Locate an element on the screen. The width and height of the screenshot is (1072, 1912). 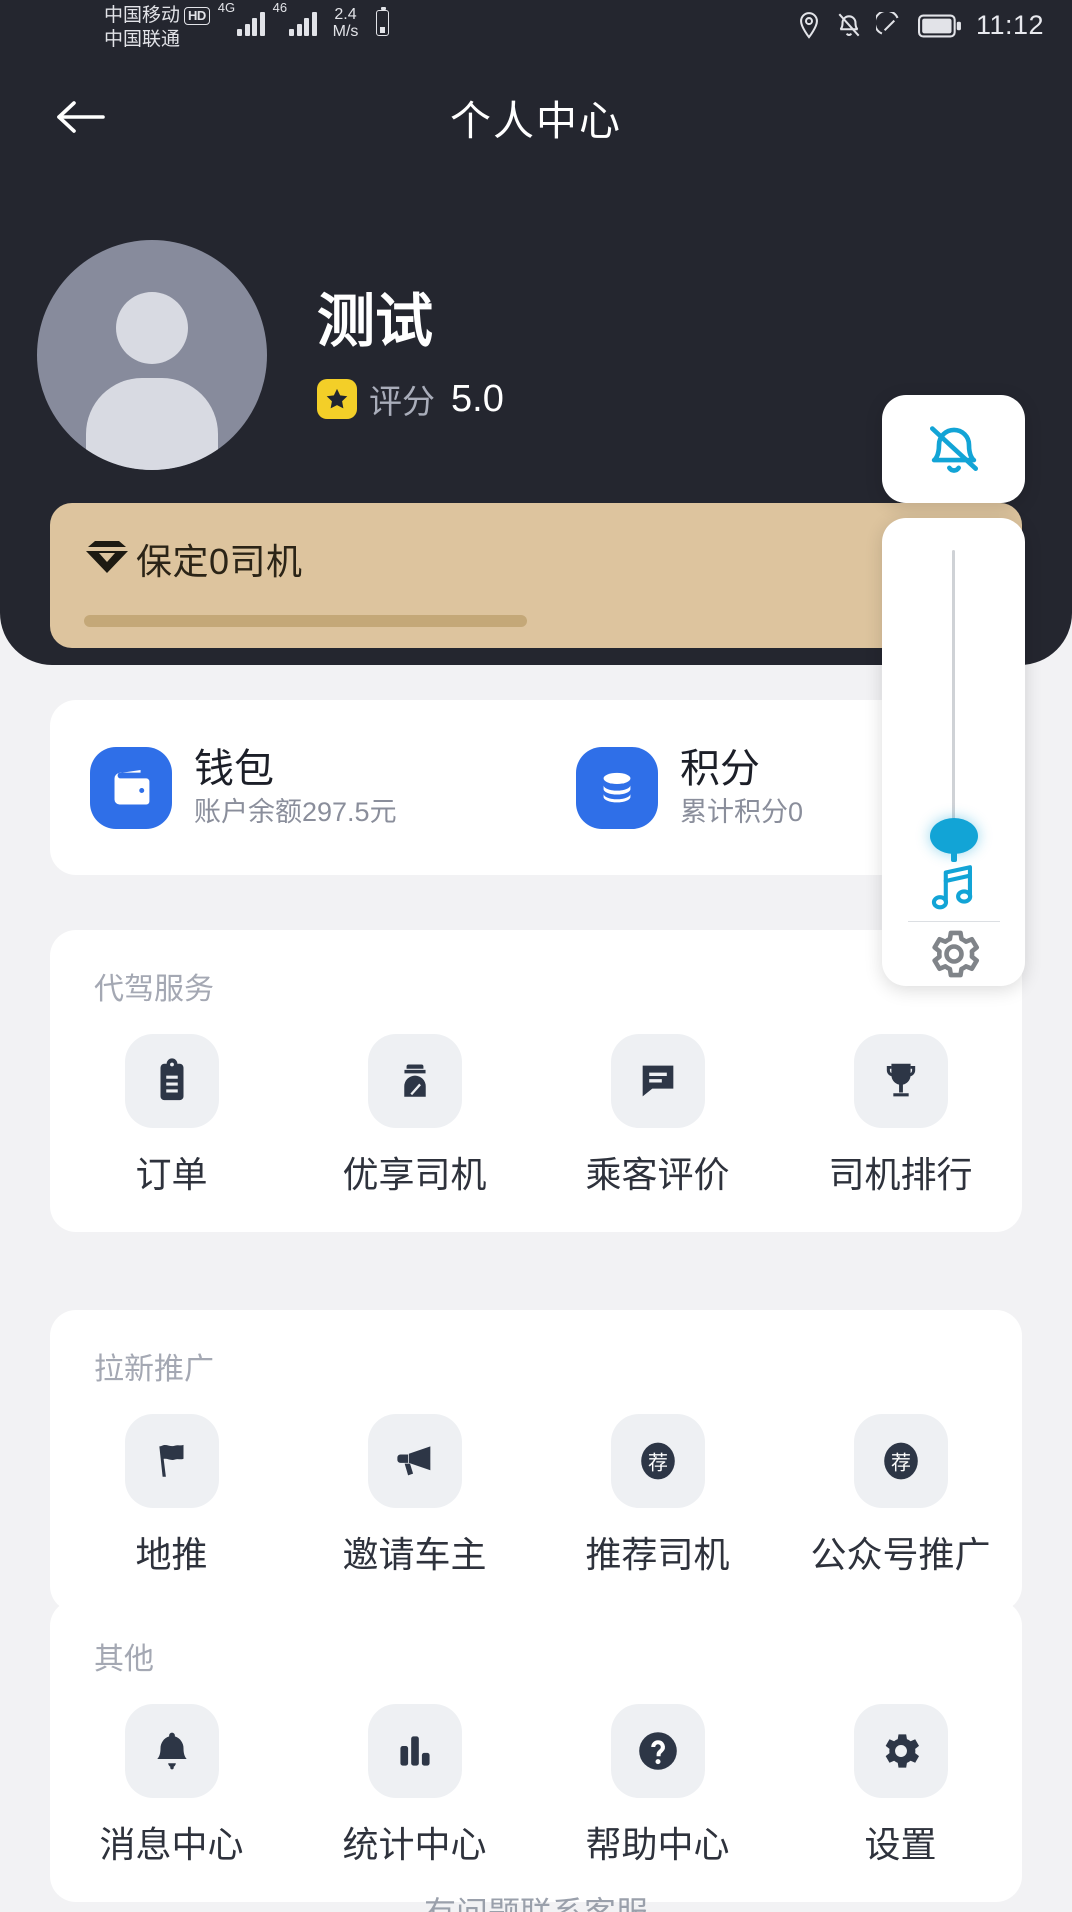
volume-slider is located at coordinates (953, 687).